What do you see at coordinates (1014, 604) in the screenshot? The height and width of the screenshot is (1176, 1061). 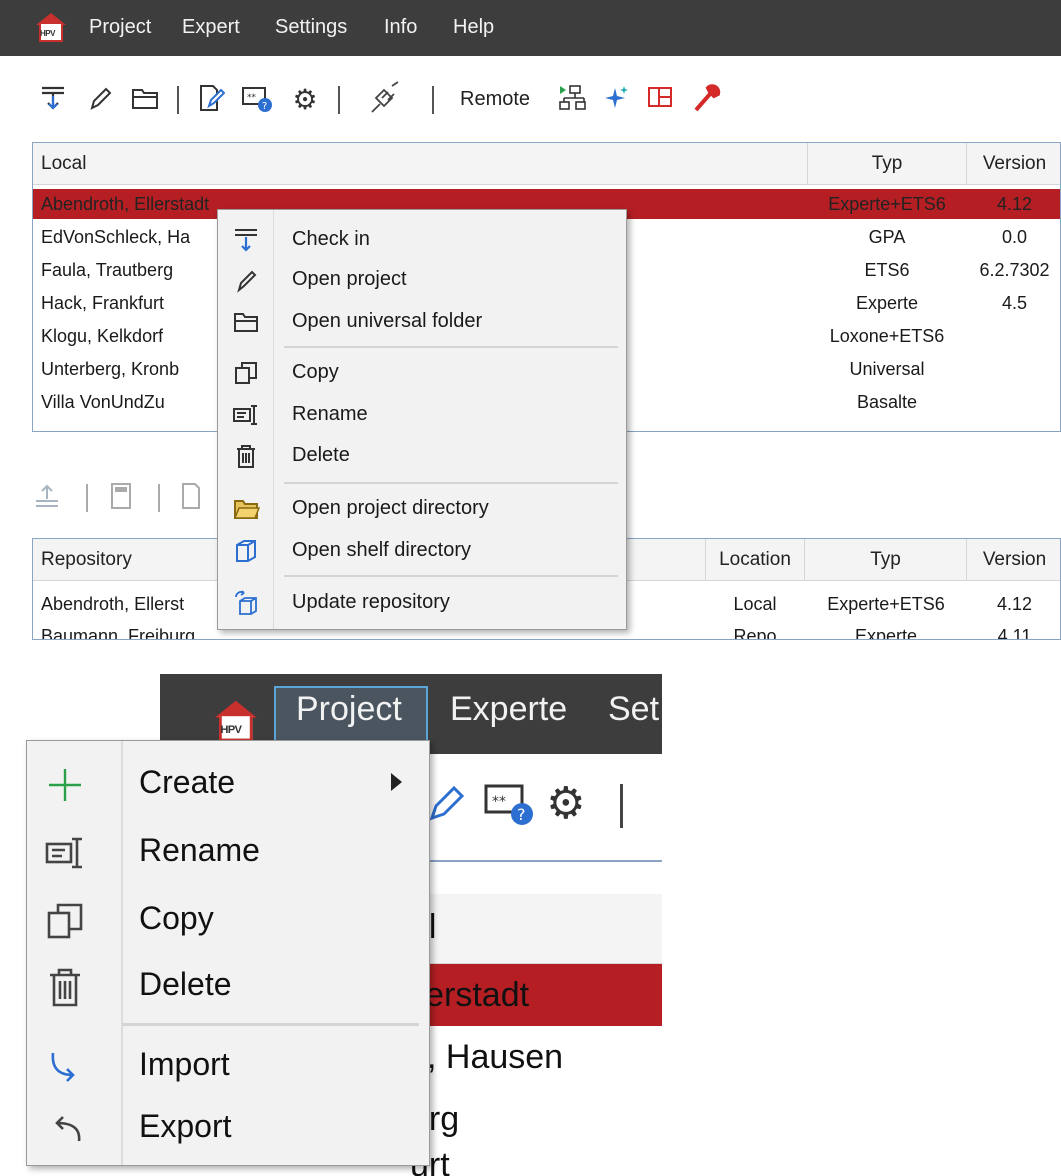 I see `cell-version: 4.12` at bounding box center [1014, 604].